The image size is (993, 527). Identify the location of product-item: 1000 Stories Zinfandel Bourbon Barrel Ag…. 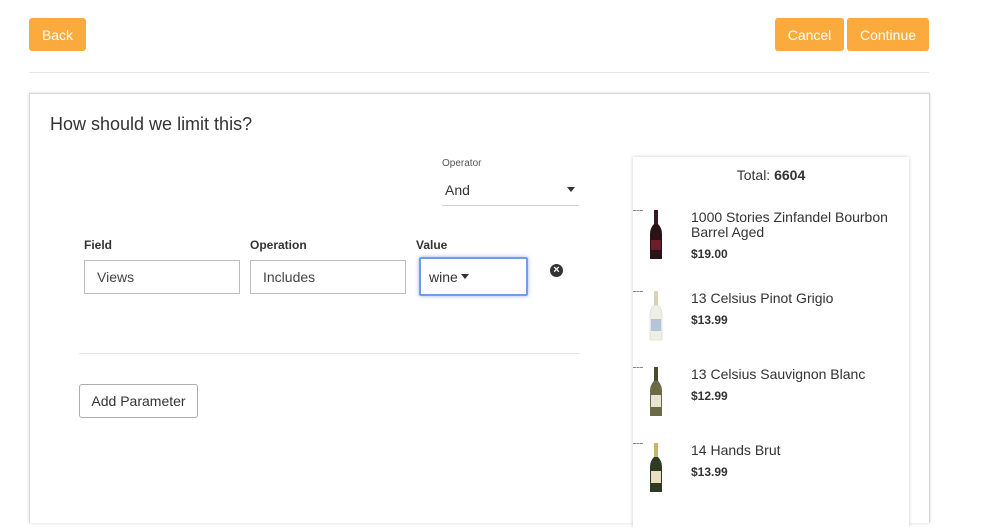
(771, 240).